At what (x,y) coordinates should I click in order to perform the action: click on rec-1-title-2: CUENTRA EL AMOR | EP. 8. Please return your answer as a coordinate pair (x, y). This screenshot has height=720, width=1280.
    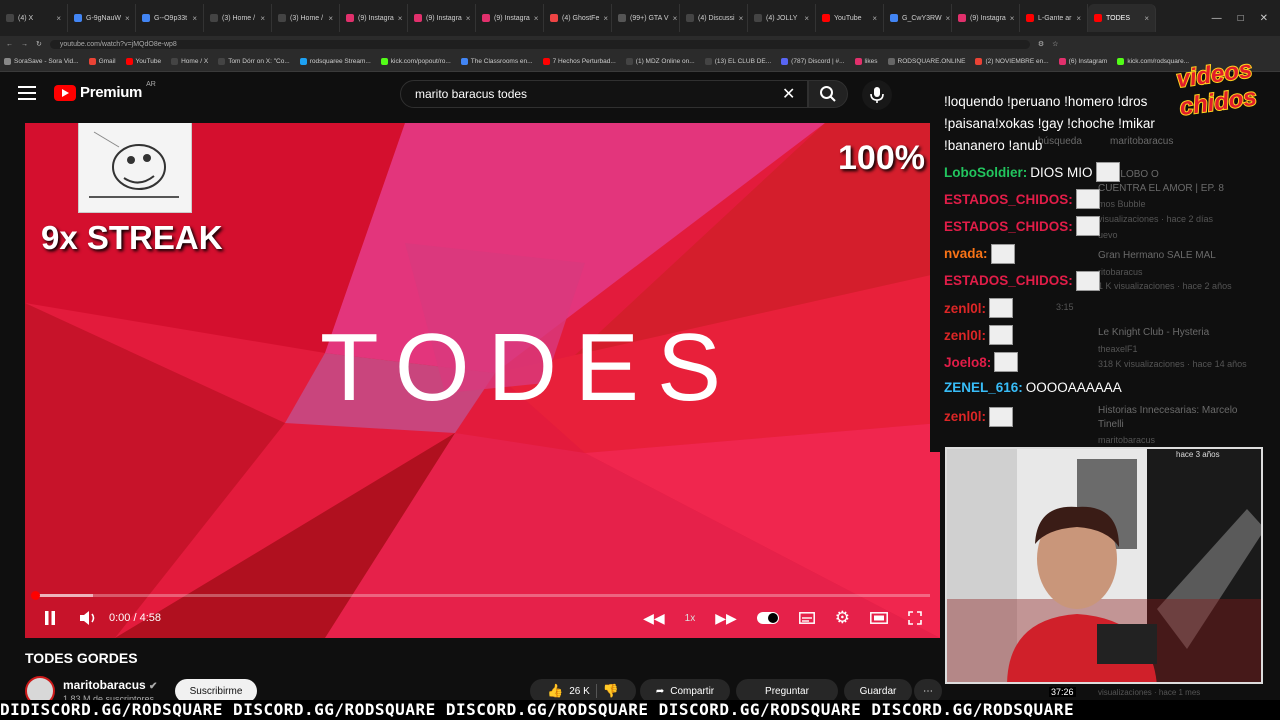
    Looking at the image, I should click on (1161, 188).